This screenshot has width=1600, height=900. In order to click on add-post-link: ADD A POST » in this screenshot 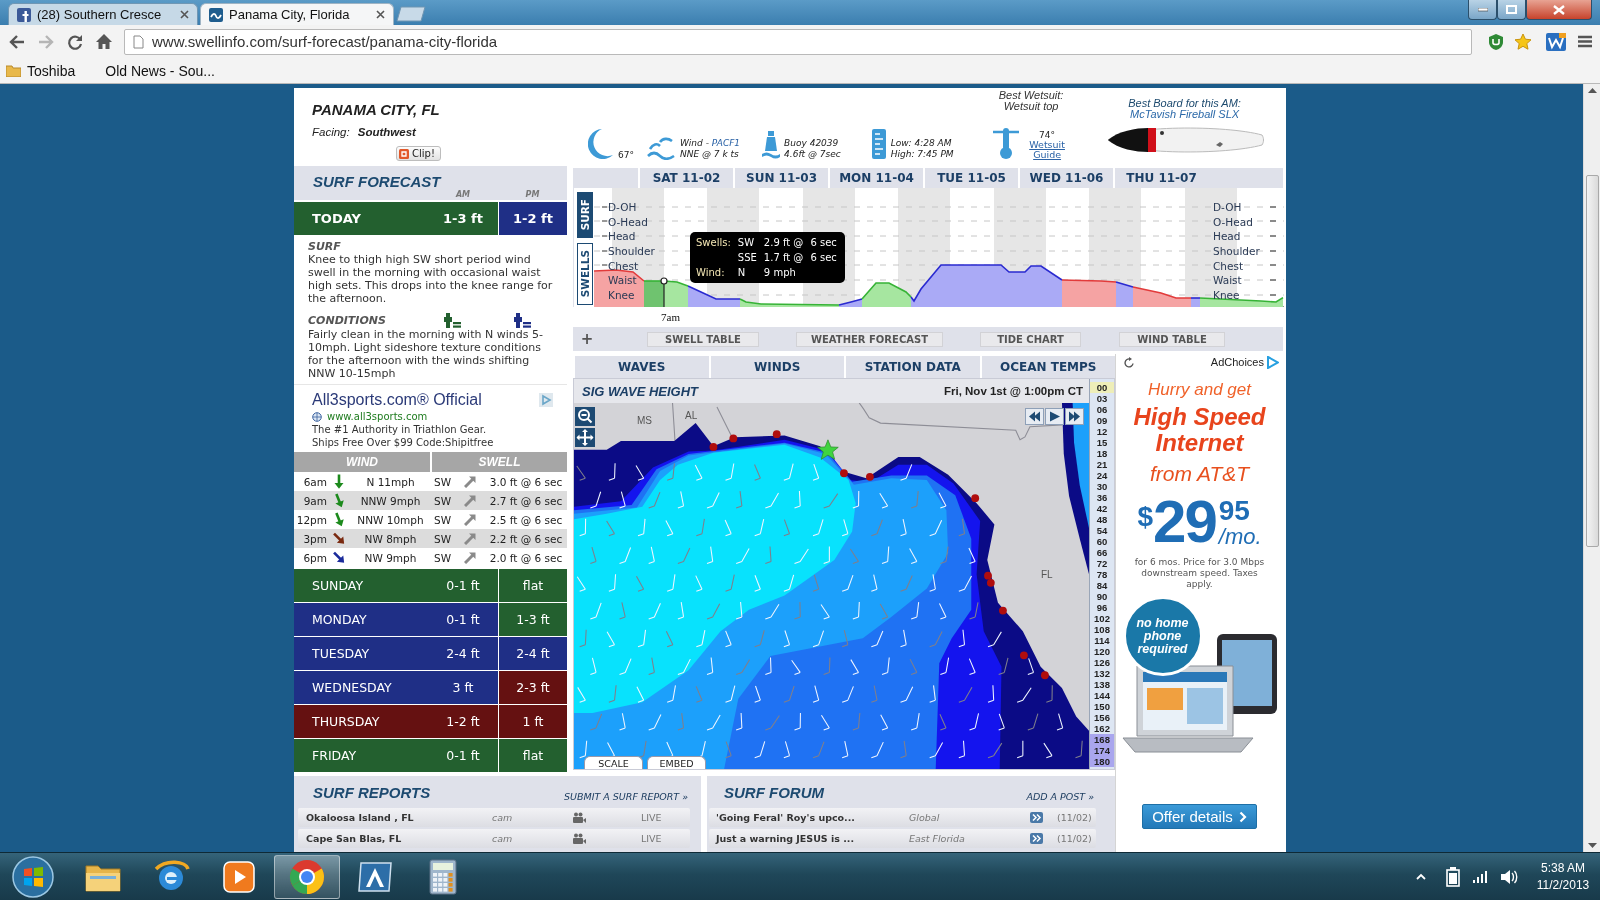, I will do `click(1060, 796)`.